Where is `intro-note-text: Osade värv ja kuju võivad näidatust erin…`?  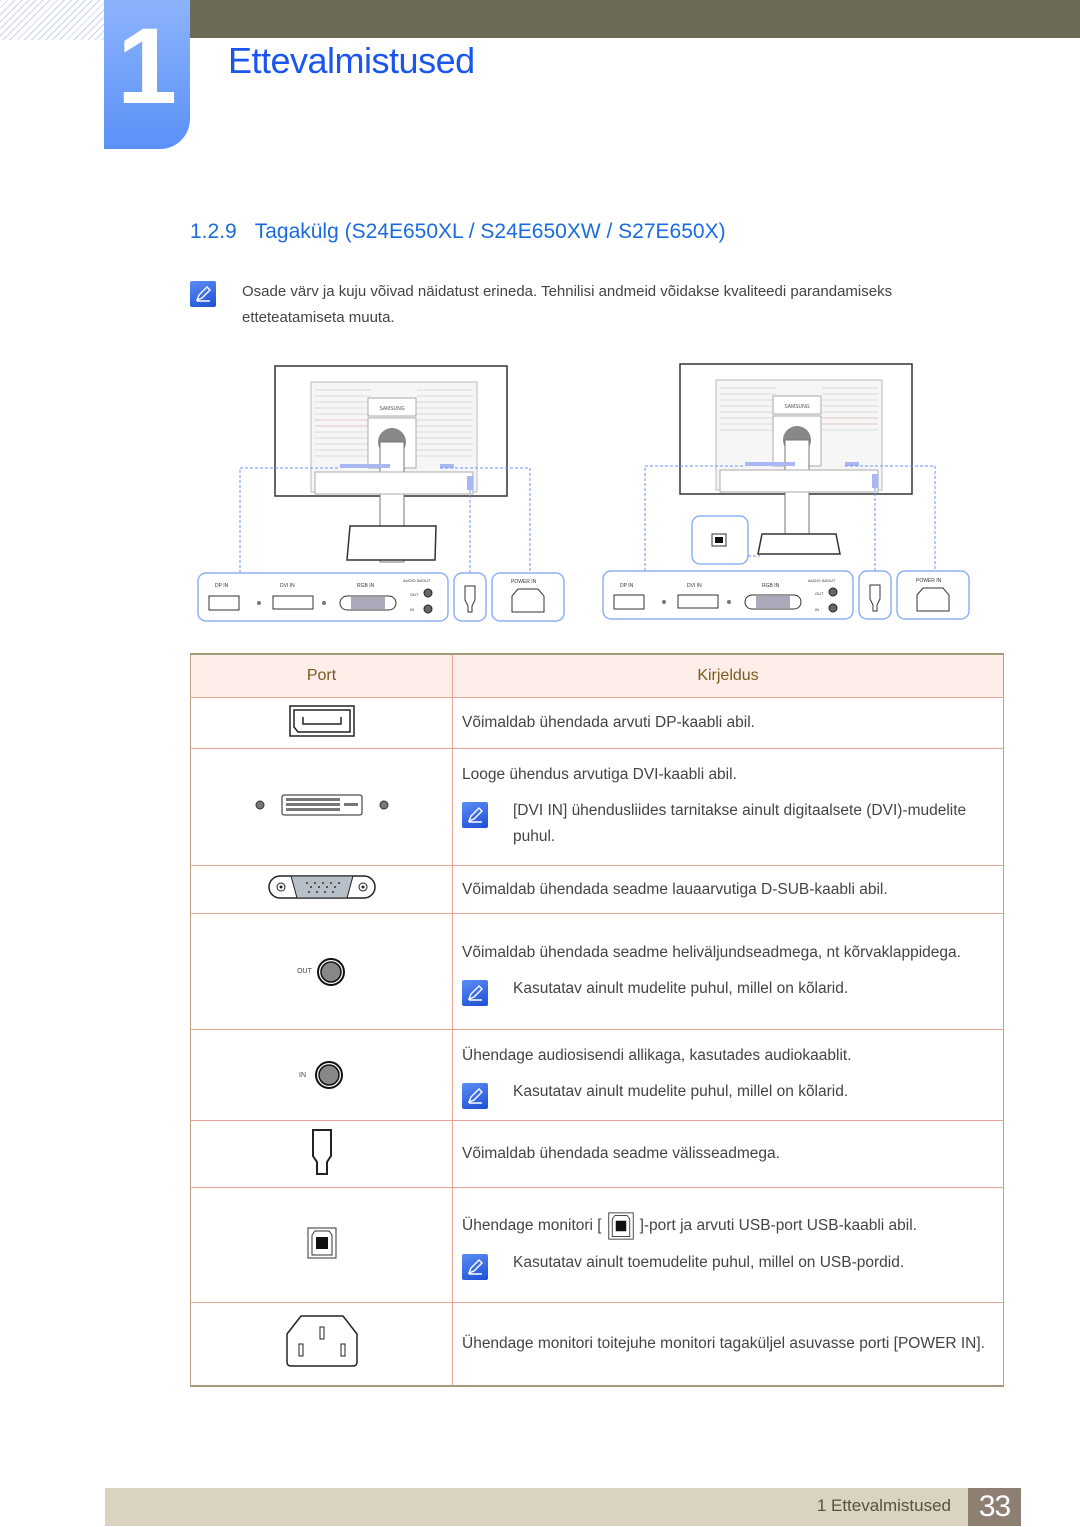
intro-note-text: Osade värv ja kuju võivad näidatust erin… is located at coordinates (567, 304).